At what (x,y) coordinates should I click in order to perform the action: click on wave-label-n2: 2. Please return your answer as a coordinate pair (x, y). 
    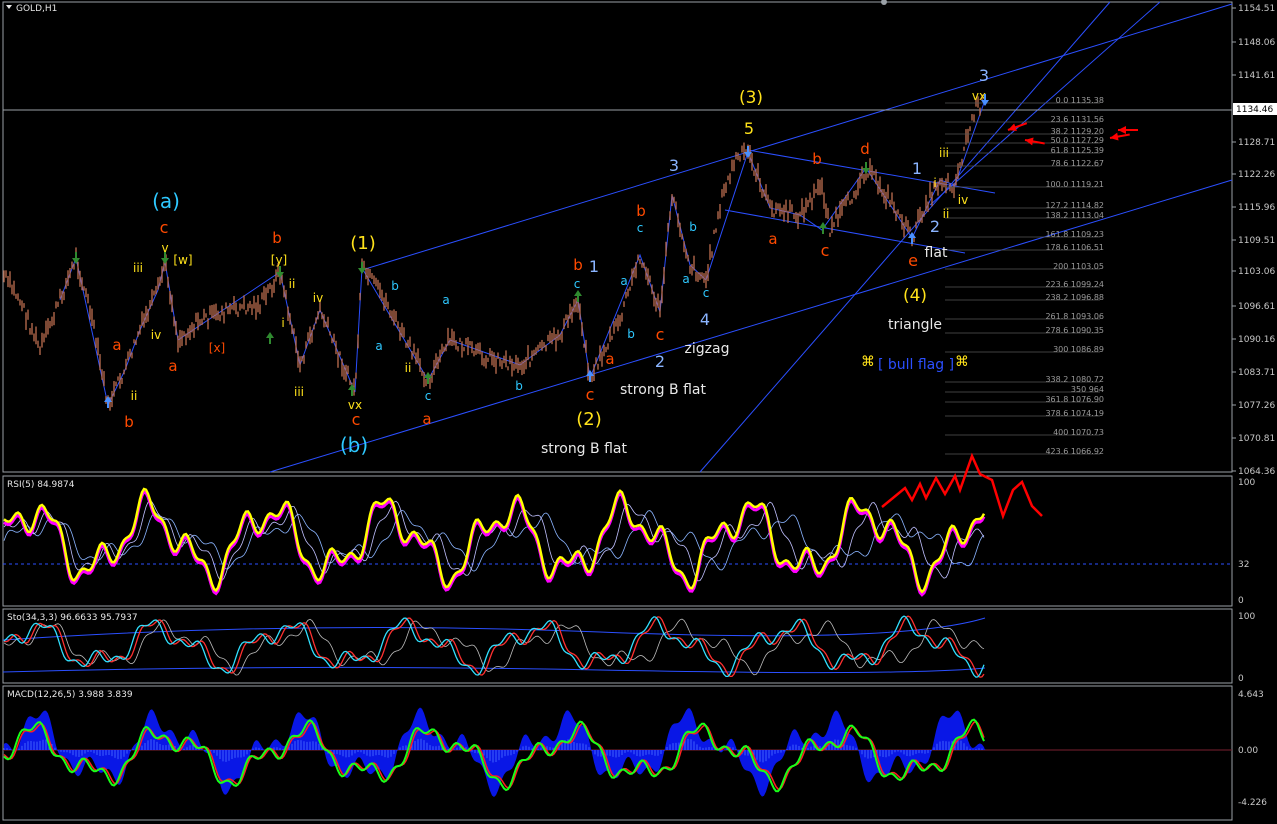
    Looking at the image, I should click on (660, 361).